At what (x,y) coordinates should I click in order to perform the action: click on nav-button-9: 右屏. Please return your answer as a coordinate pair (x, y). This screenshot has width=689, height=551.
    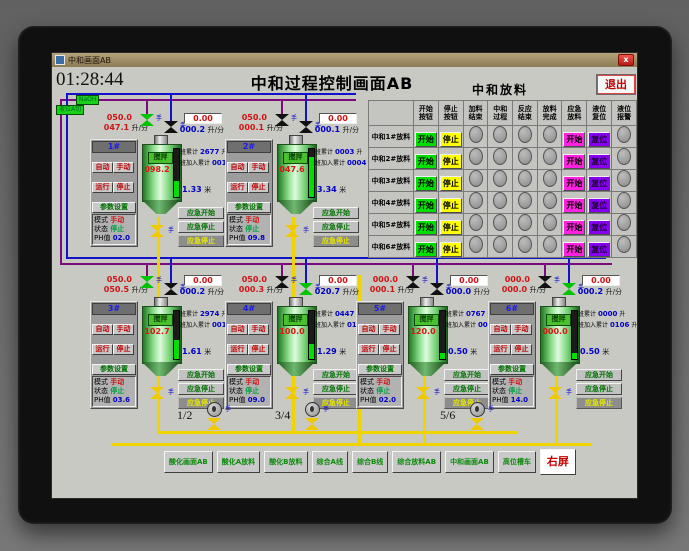
    Looking at the image, I should click on (557, 462).